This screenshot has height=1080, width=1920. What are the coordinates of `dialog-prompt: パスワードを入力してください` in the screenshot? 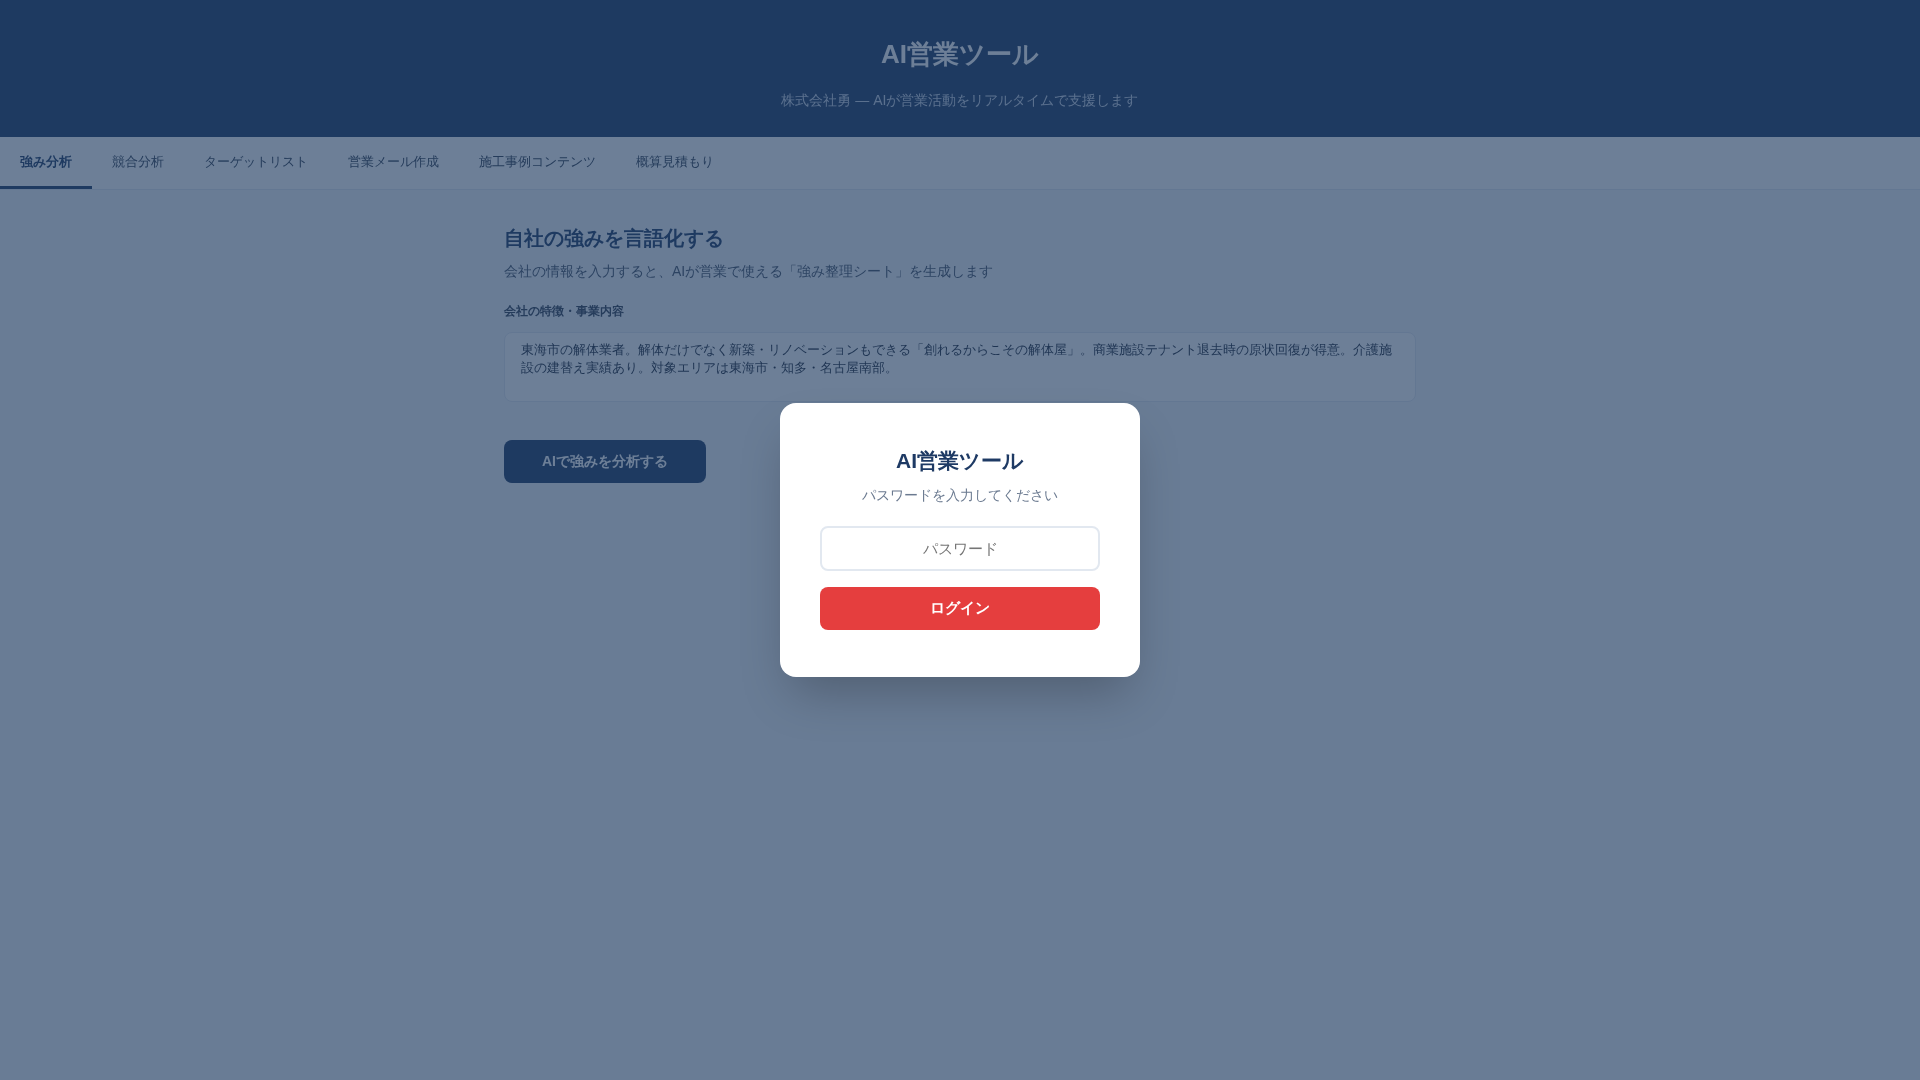 It's located at (960, 495).